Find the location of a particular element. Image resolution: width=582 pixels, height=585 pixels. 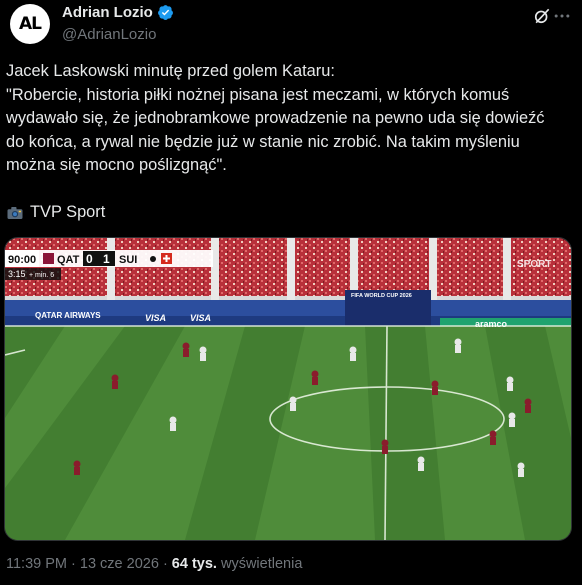

avatar: AL is located at coordinates (30, 24).